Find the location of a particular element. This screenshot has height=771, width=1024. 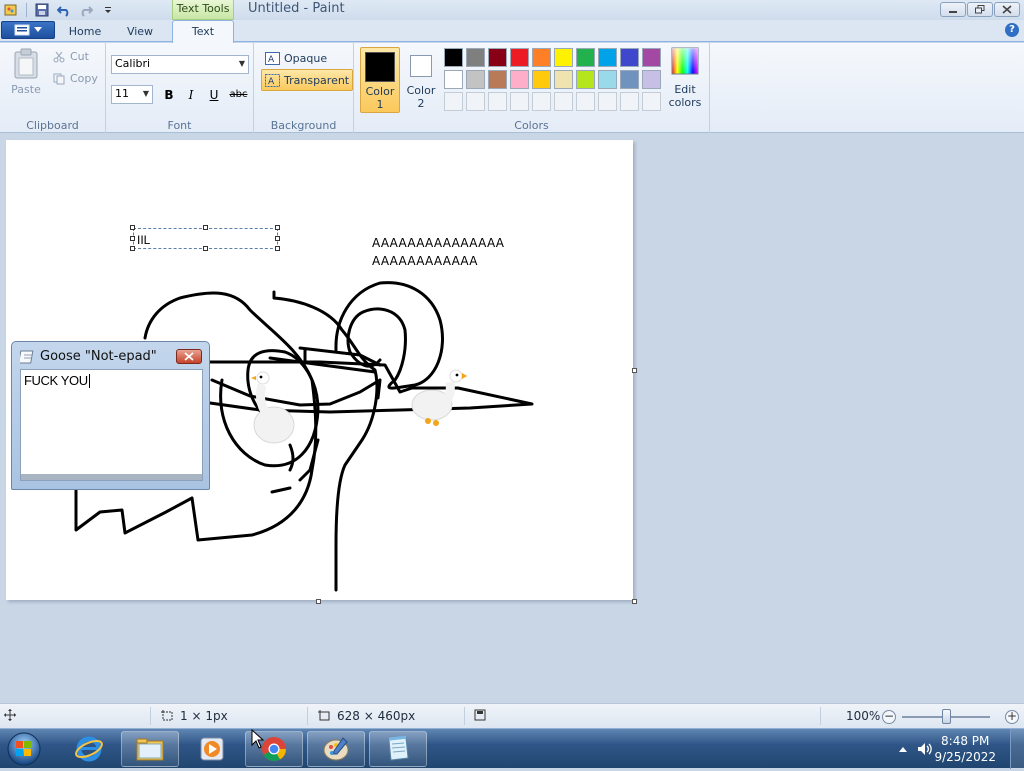

close-icon is located at coordinates (189, 356).